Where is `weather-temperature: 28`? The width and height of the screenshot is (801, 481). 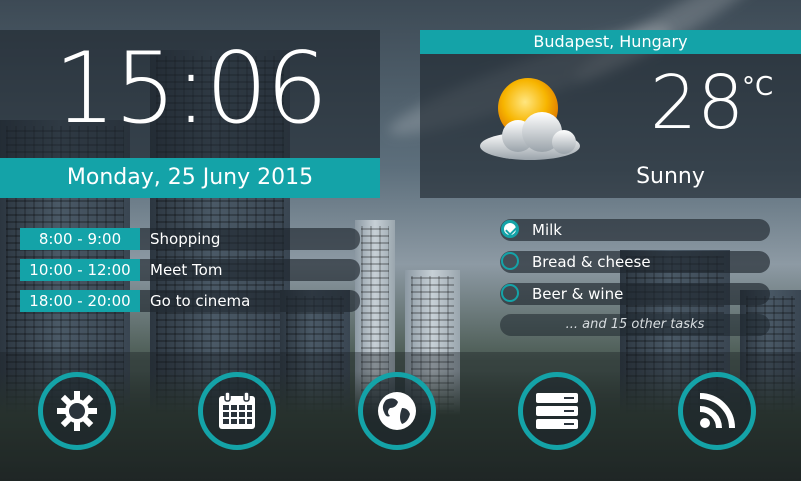
weather-temperature: 28 is located at coordinates (697, 103).